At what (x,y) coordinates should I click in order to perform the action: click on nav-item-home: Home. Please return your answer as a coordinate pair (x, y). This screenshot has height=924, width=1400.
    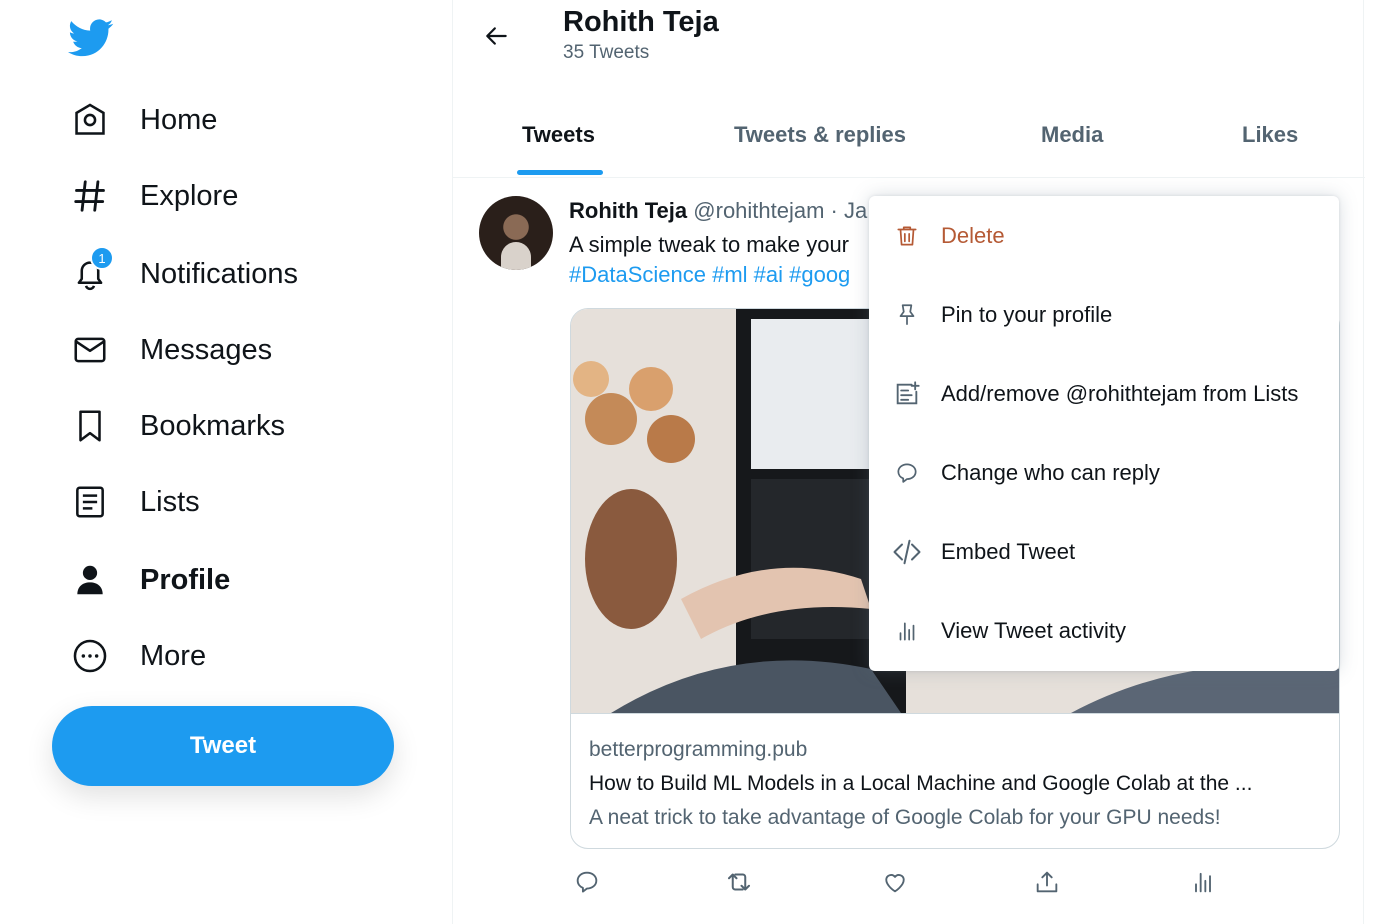
    Looking at the image, I should click on (142, 120).